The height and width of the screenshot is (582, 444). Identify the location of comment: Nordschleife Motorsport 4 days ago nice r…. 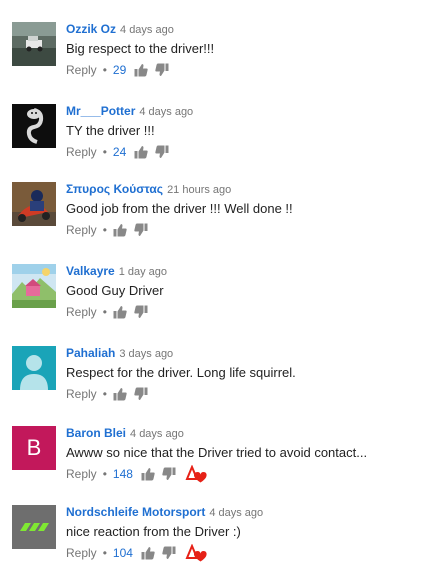
(222, 540).